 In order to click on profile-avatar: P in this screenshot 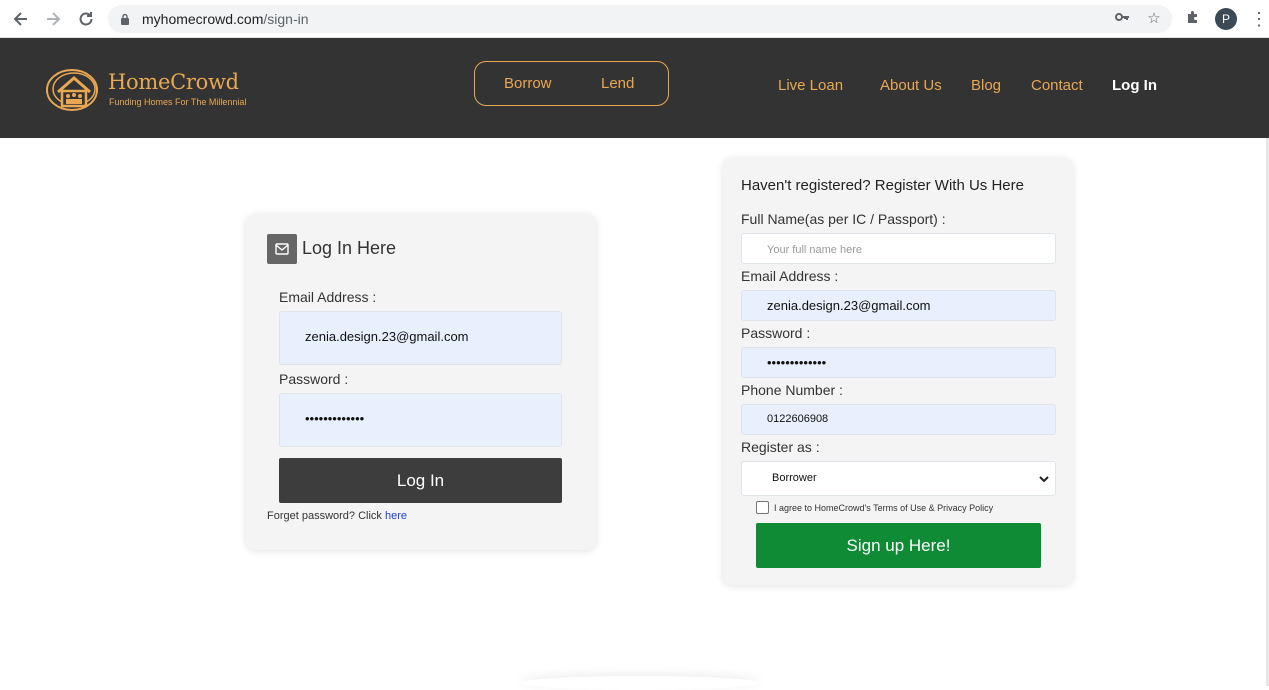, I will do `click(1226, 19)`.